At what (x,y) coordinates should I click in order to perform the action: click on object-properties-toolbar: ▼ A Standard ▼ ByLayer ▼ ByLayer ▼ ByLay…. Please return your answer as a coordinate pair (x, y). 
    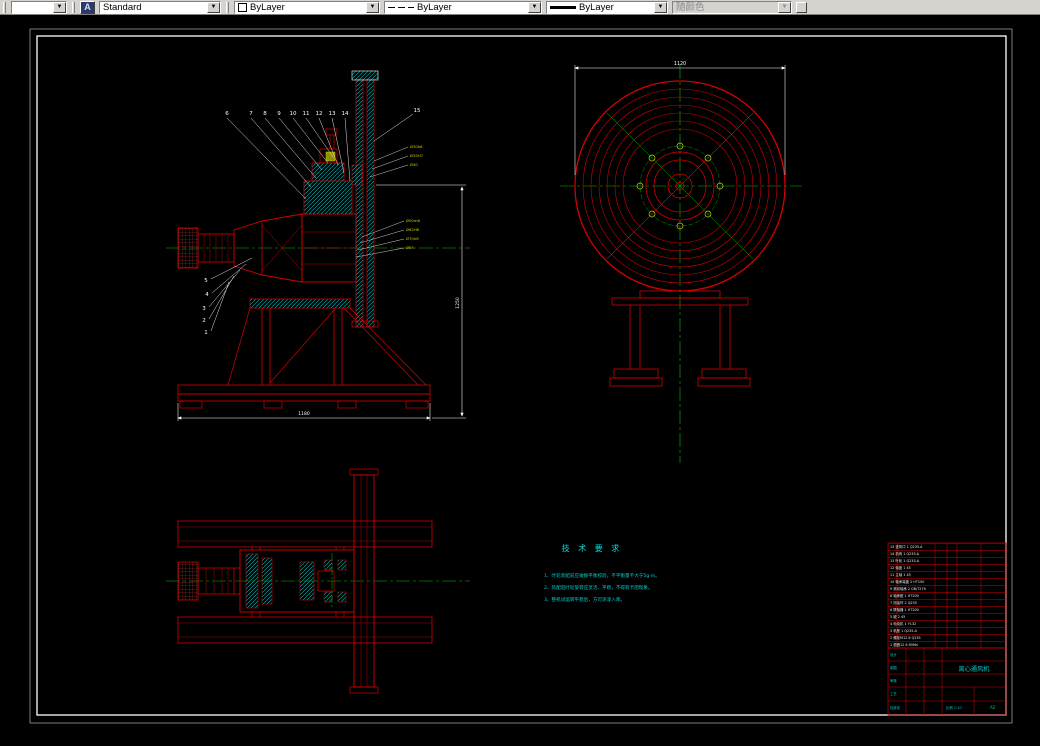
    Looking at the image, I should click on (520, 7).